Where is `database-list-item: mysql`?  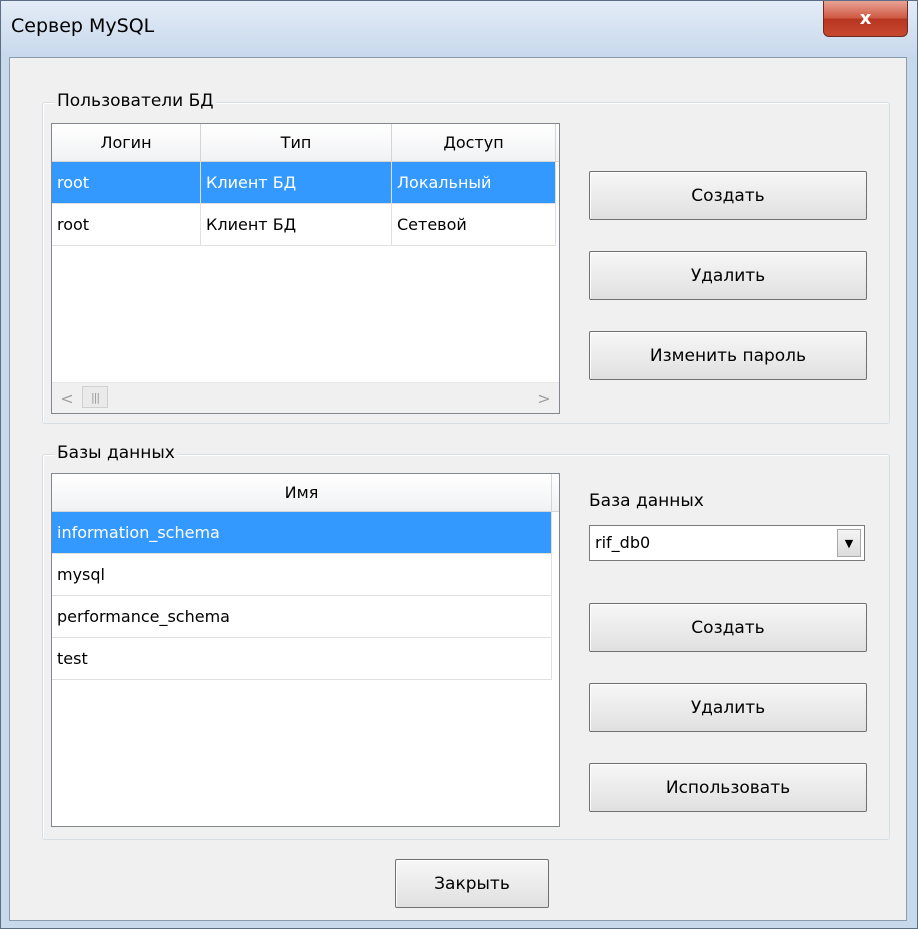 database-list-item: mysql is located at coordinates (302, 575).